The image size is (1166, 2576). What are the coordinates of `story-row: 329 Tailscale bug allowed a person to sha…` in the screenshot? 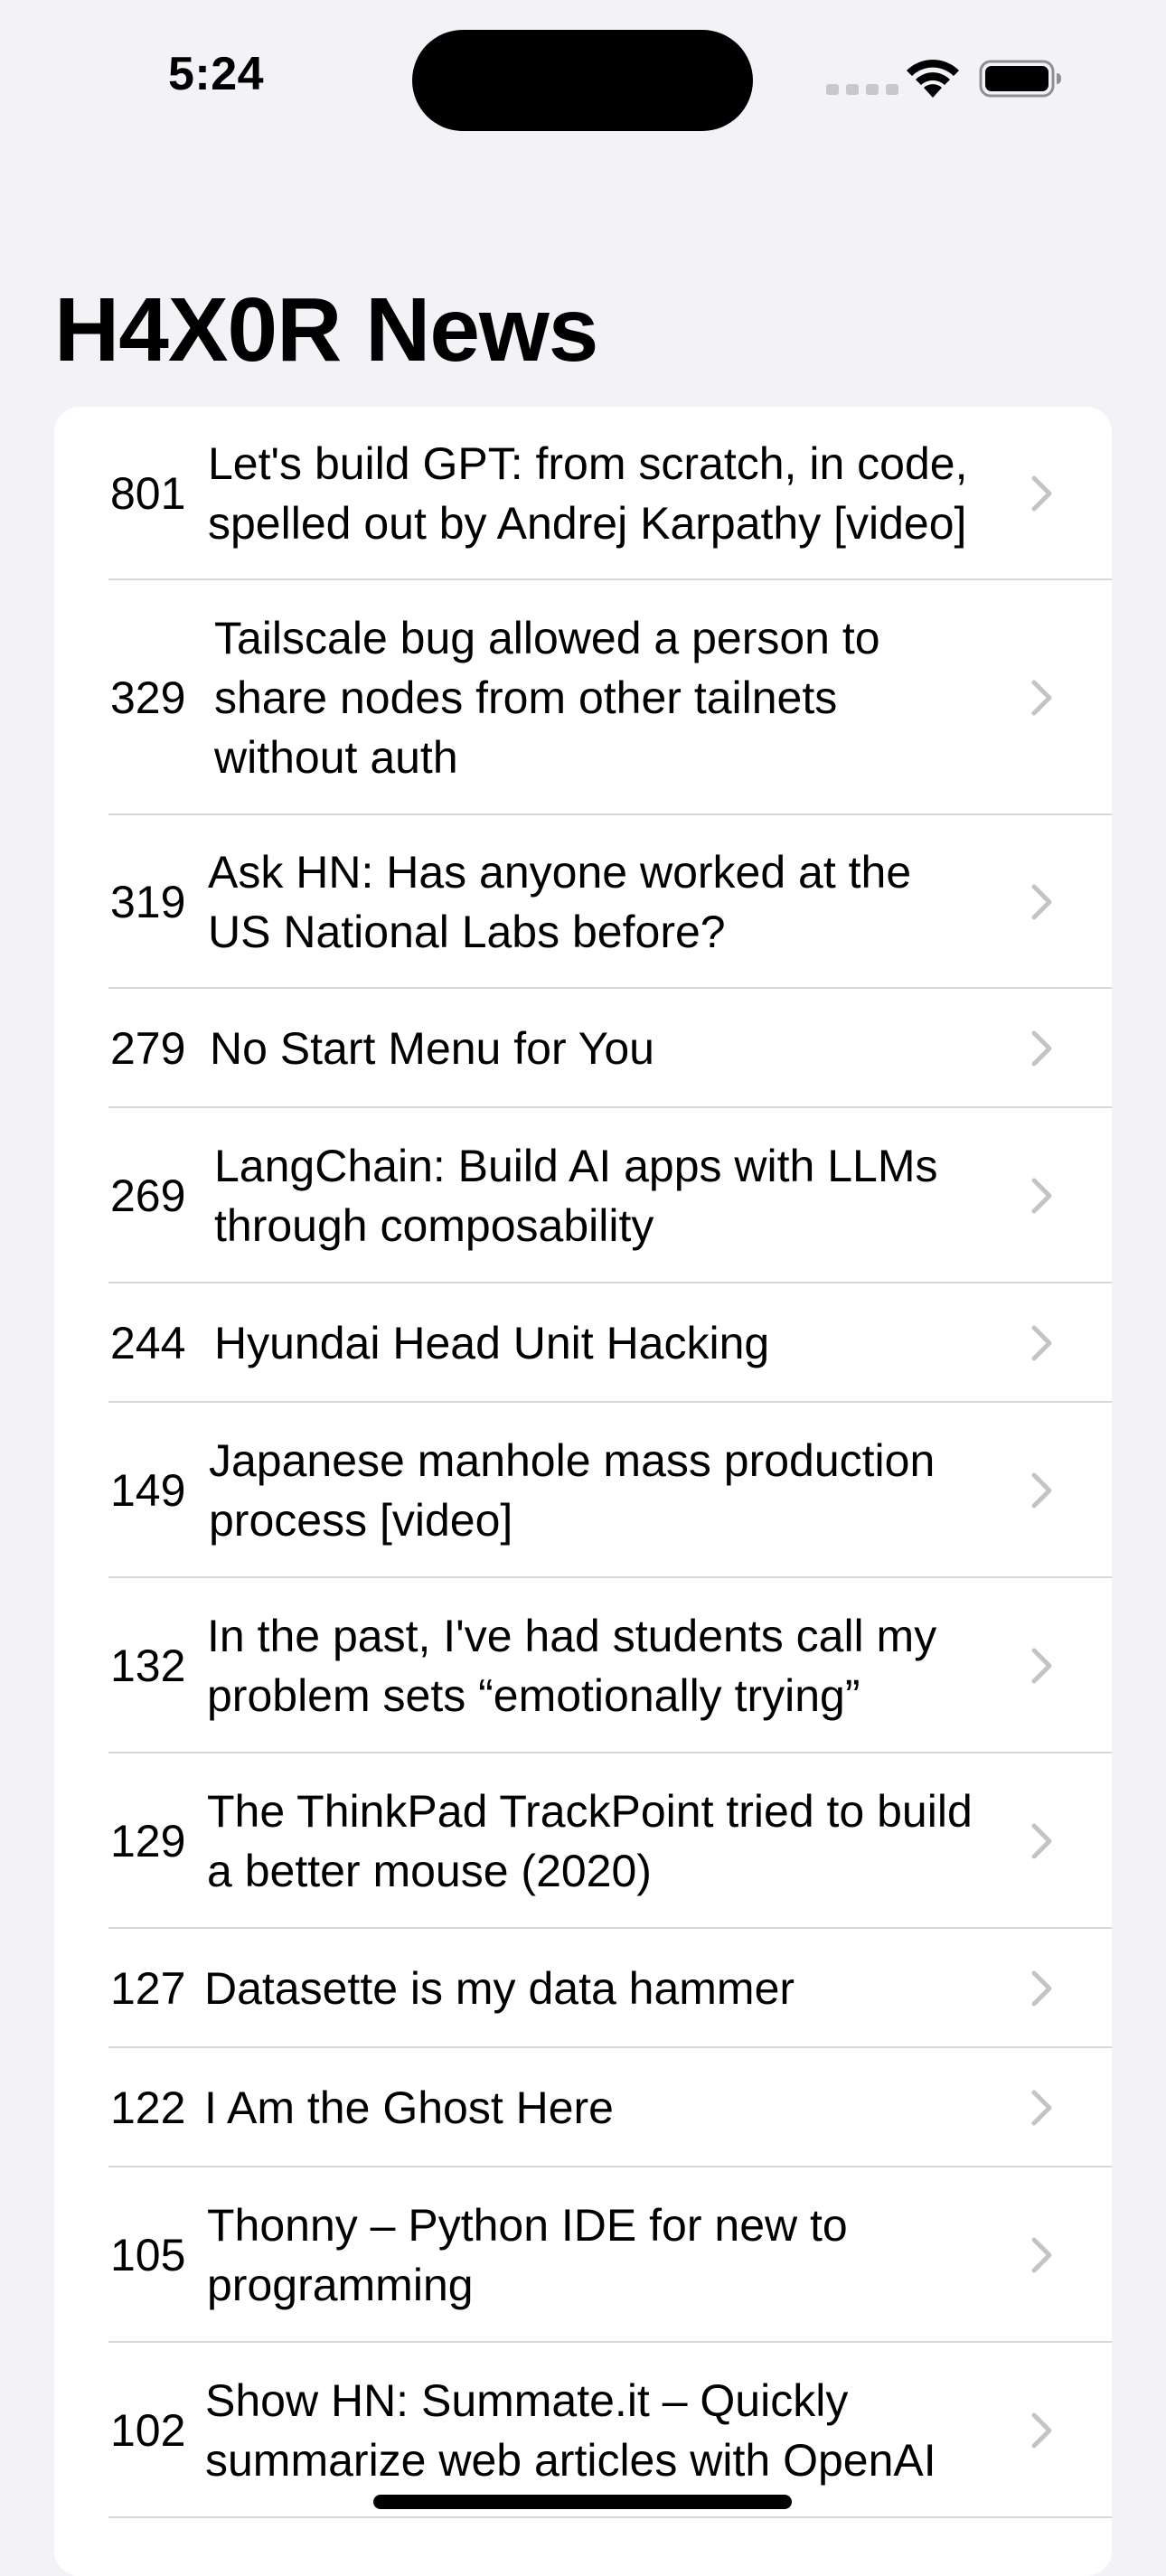 It's located at (583, 698).